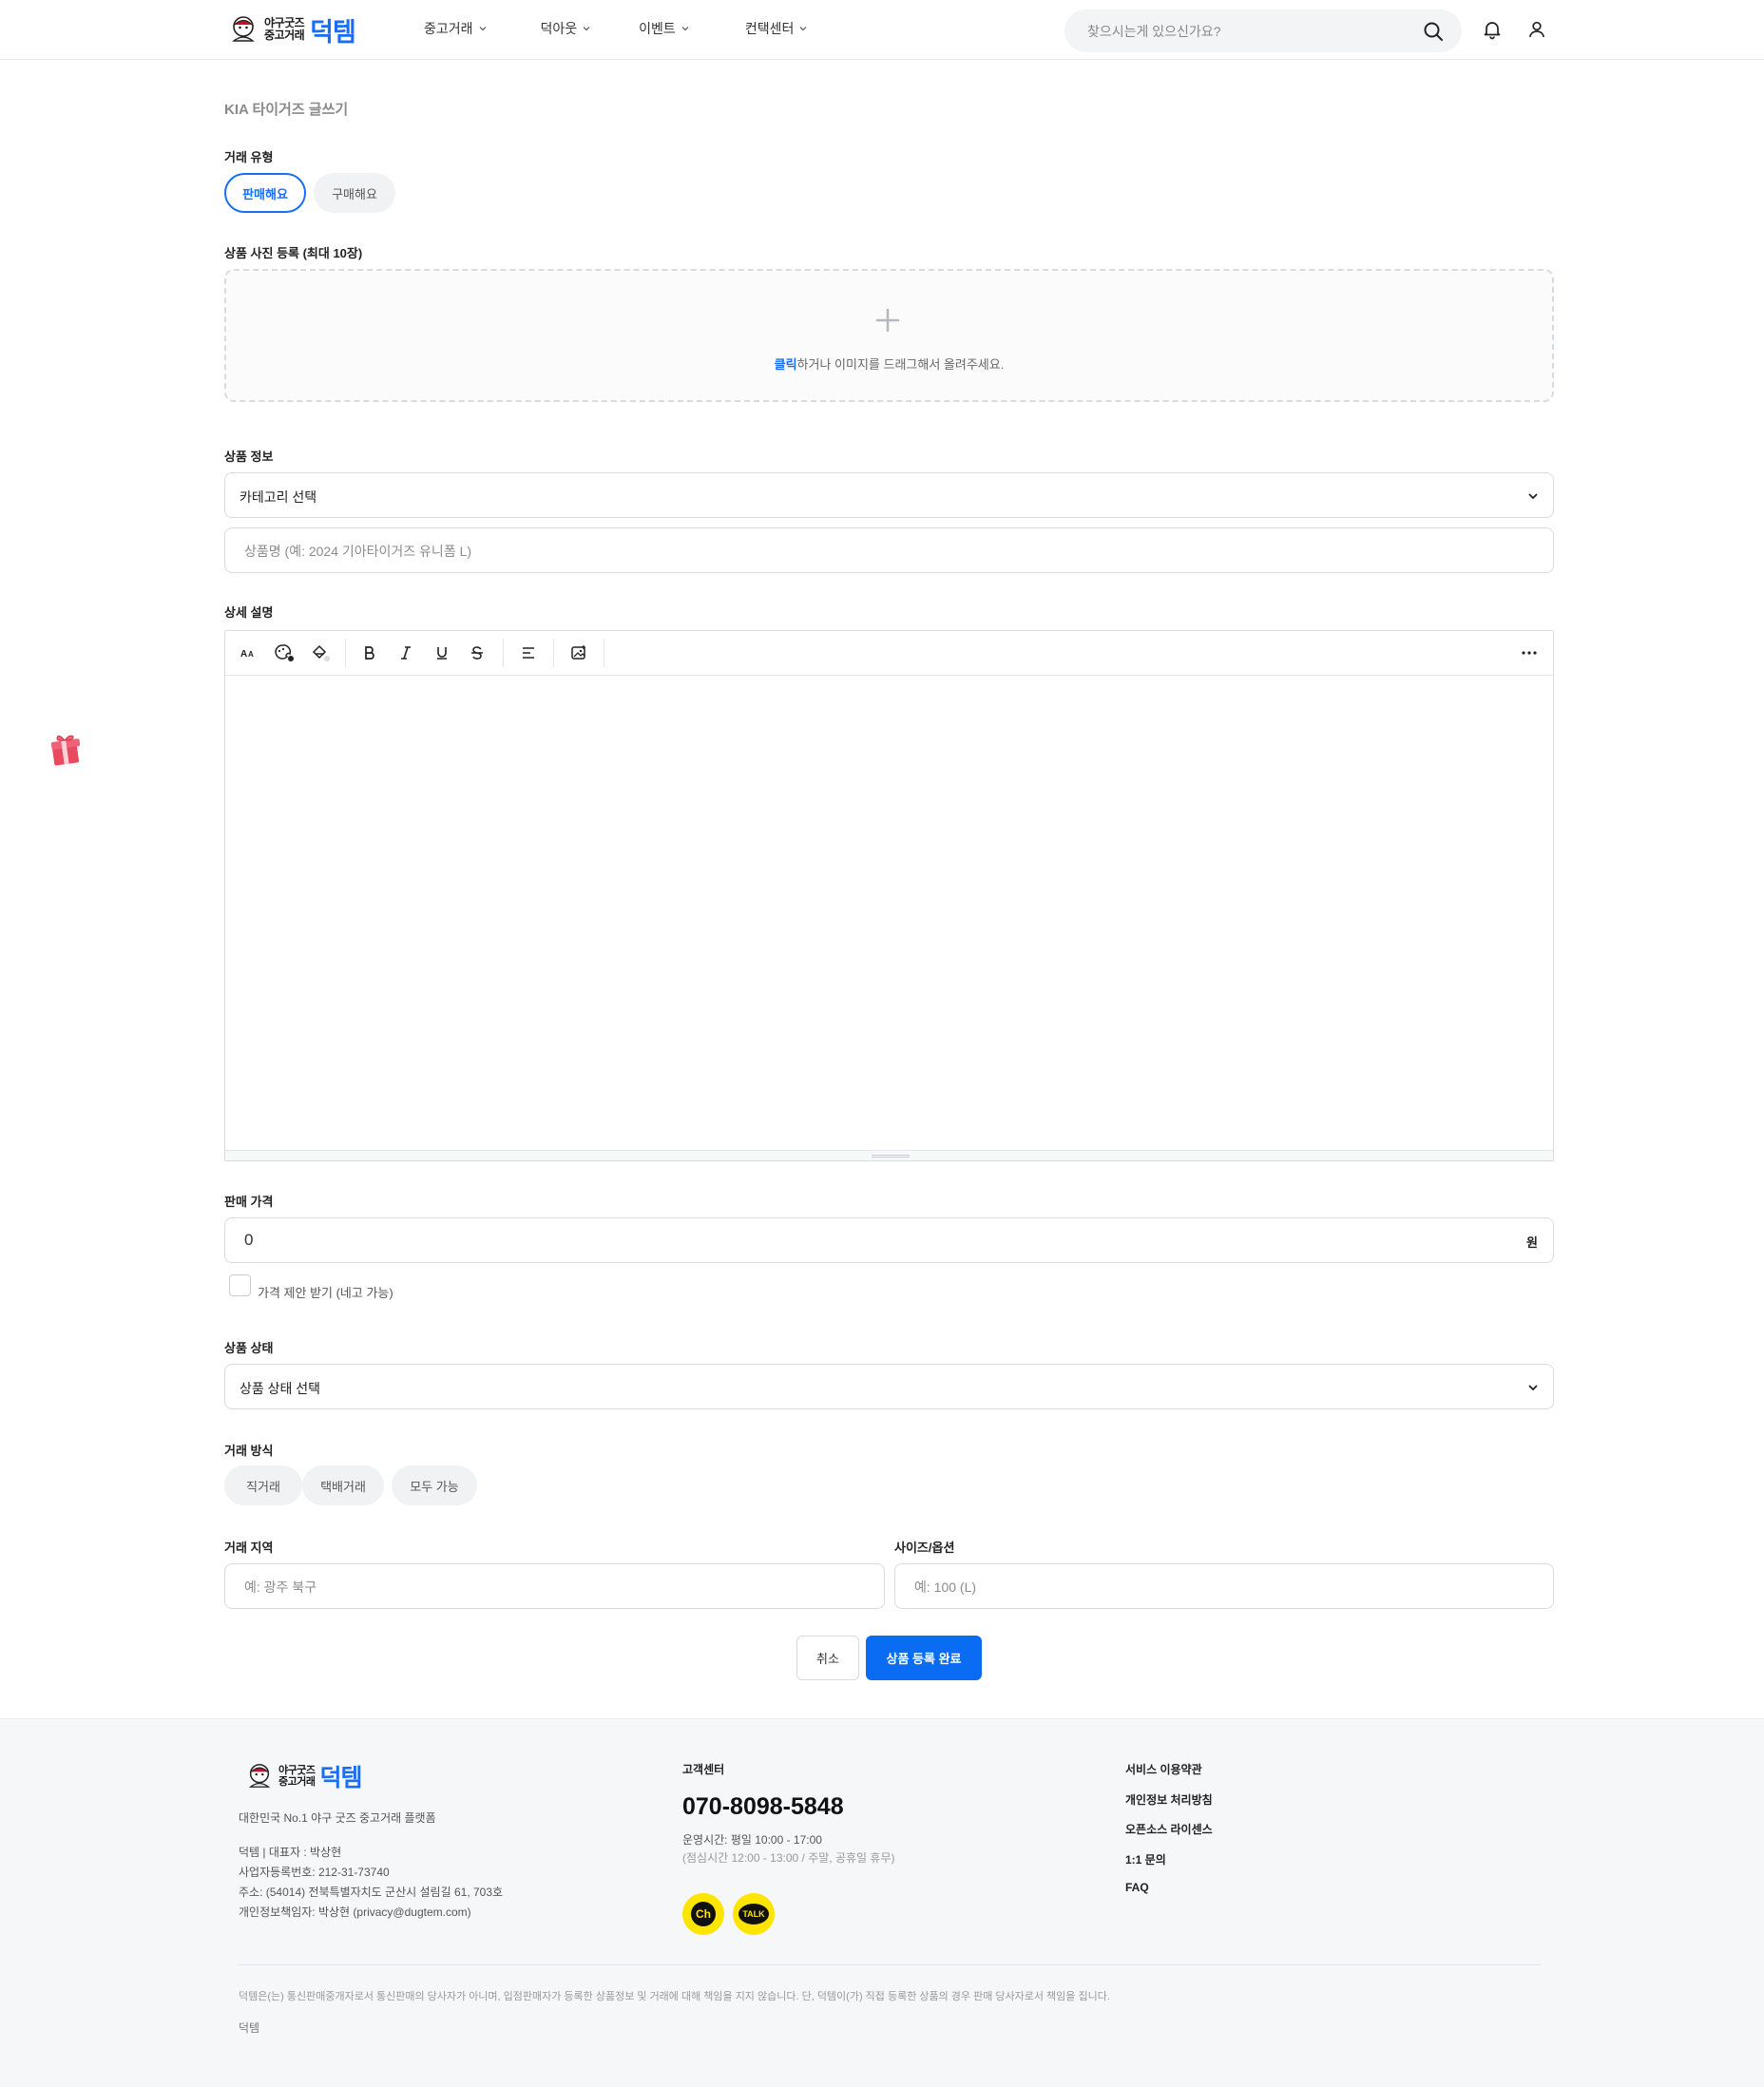 The image size is (1764, 2087). What do you see at coordinates (280, 1388) in the screenshot?
I see `condition-select-value: 상품 상태 선택` at bounding box center [280, 1388].